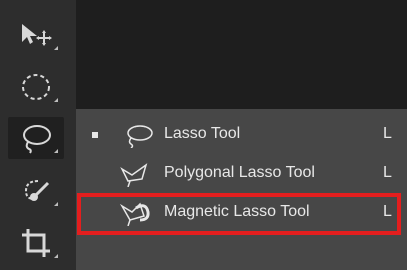 The height and width of the screenshot is (270, 407). Describe the element at coordinates (134, 175) in the screenshot. I see `polygonal-lasso-icon` at that location.